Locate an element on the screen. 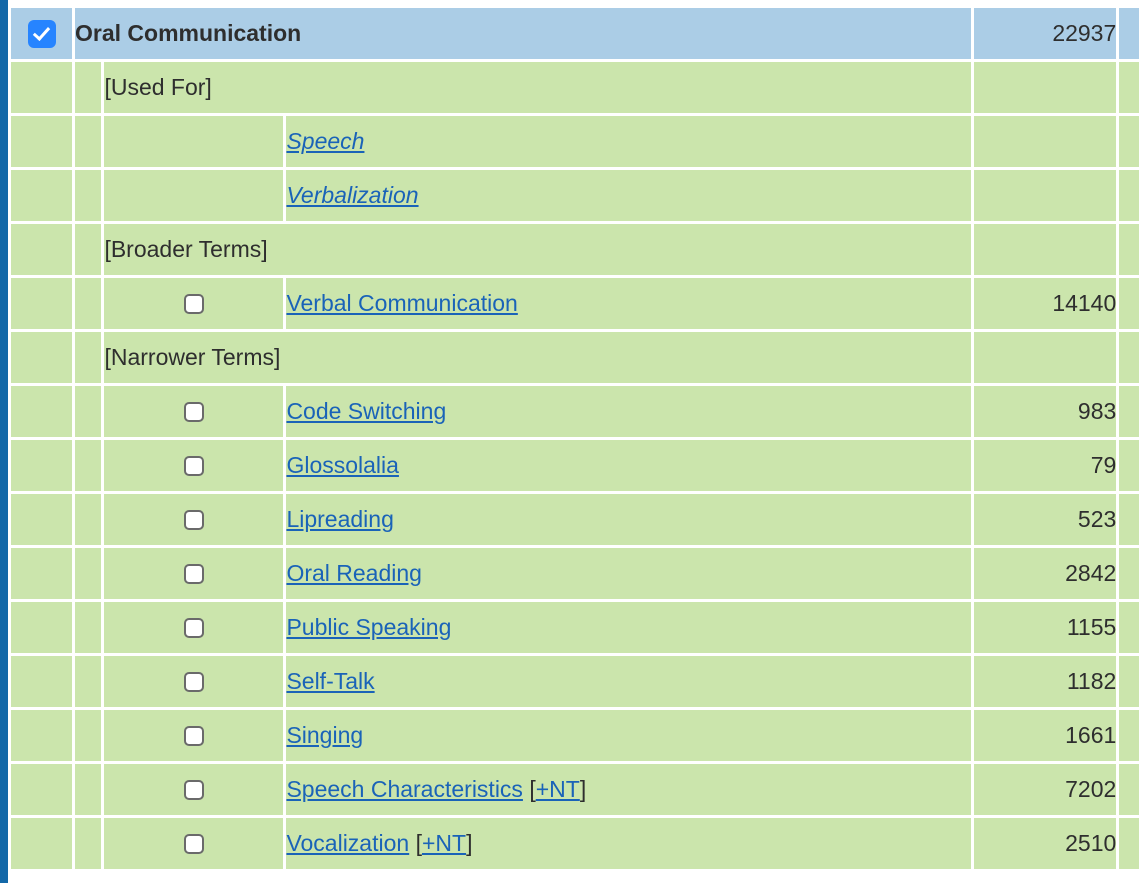 This screenshot has width=1139, height=883. term-row: Self-Talk 1182 is located at coordinates (575, 681).